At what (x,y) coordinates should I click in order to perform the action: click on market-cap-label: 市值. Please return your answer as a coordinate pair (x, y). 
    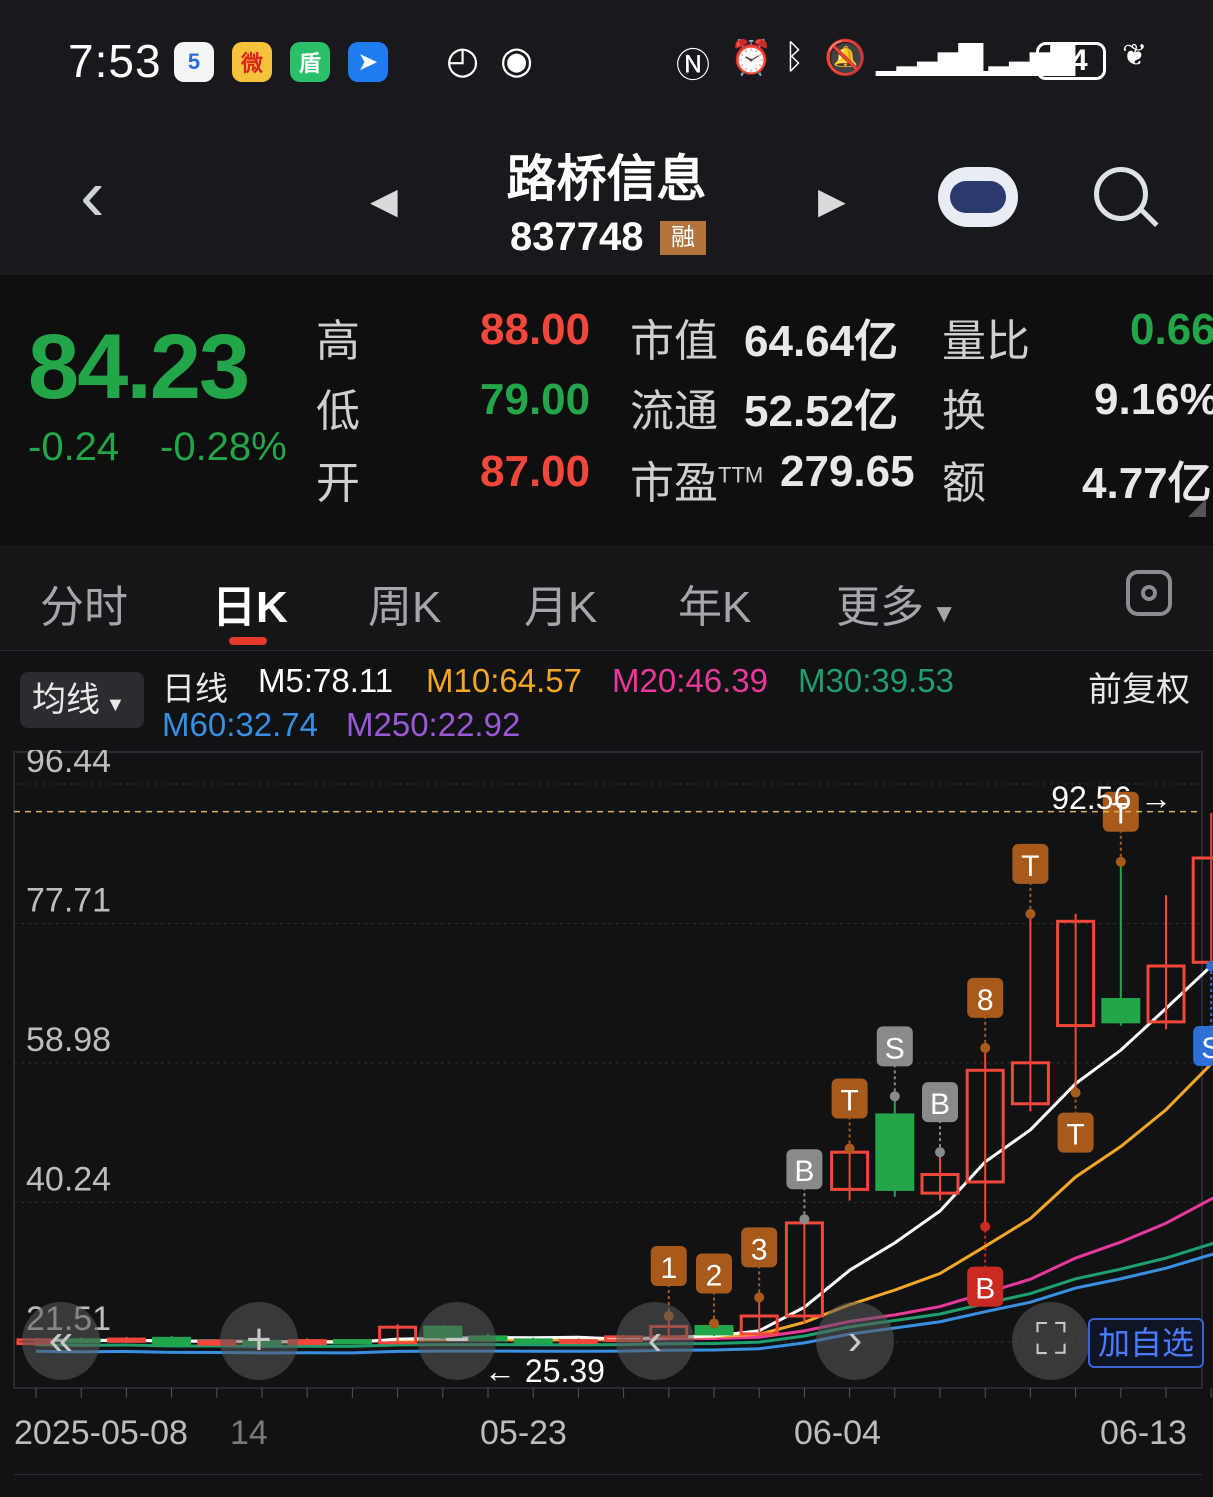
    Looking at the image, I should click on (674, 341).